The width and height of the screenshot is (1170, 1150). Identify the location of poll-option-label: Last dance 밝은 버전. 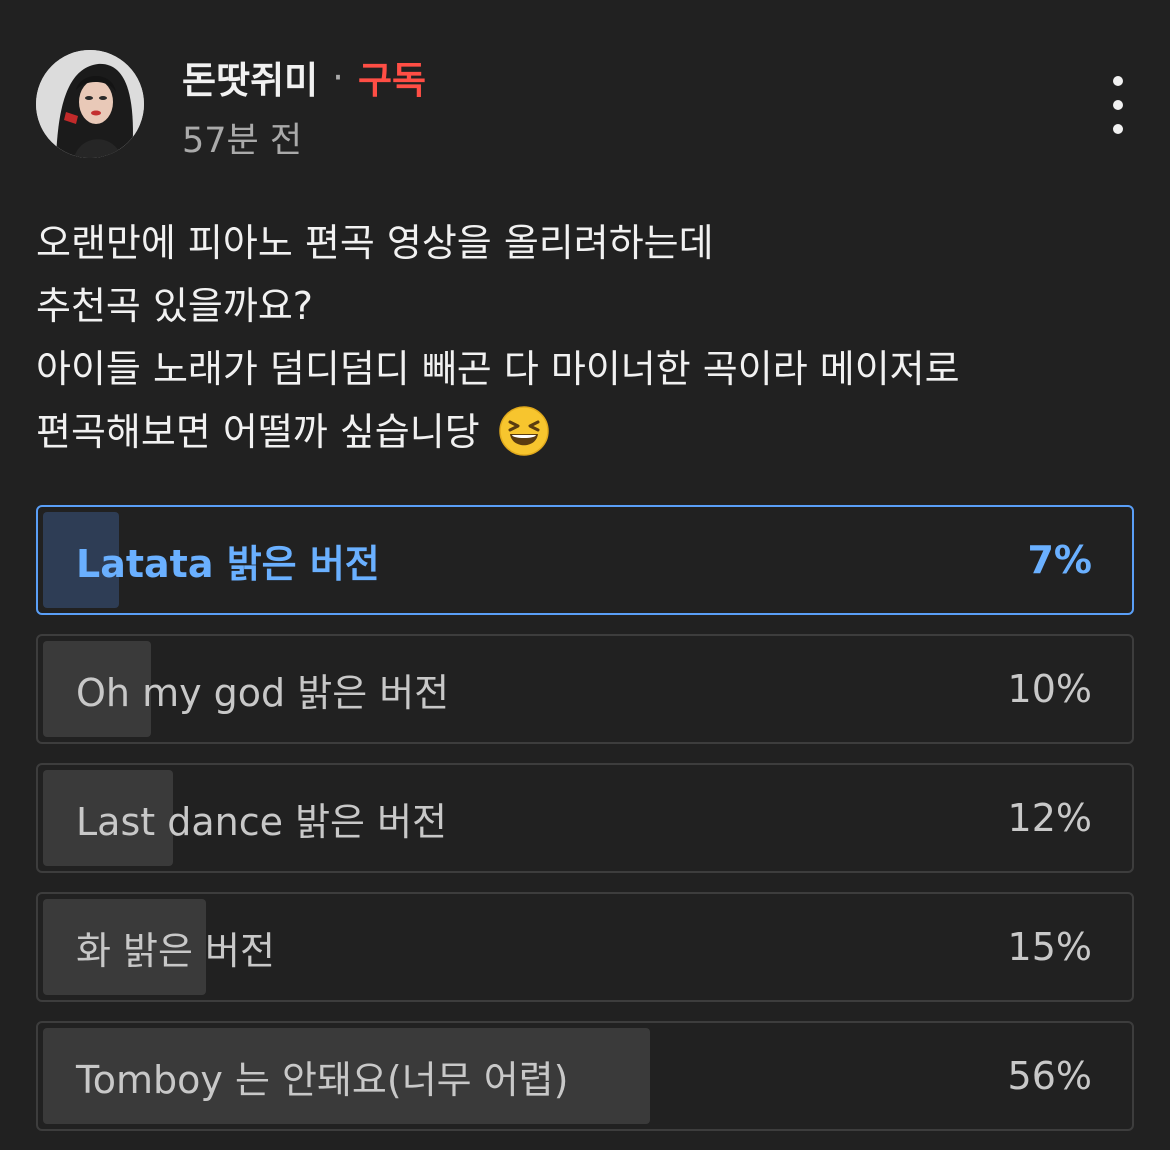
(261, 821).